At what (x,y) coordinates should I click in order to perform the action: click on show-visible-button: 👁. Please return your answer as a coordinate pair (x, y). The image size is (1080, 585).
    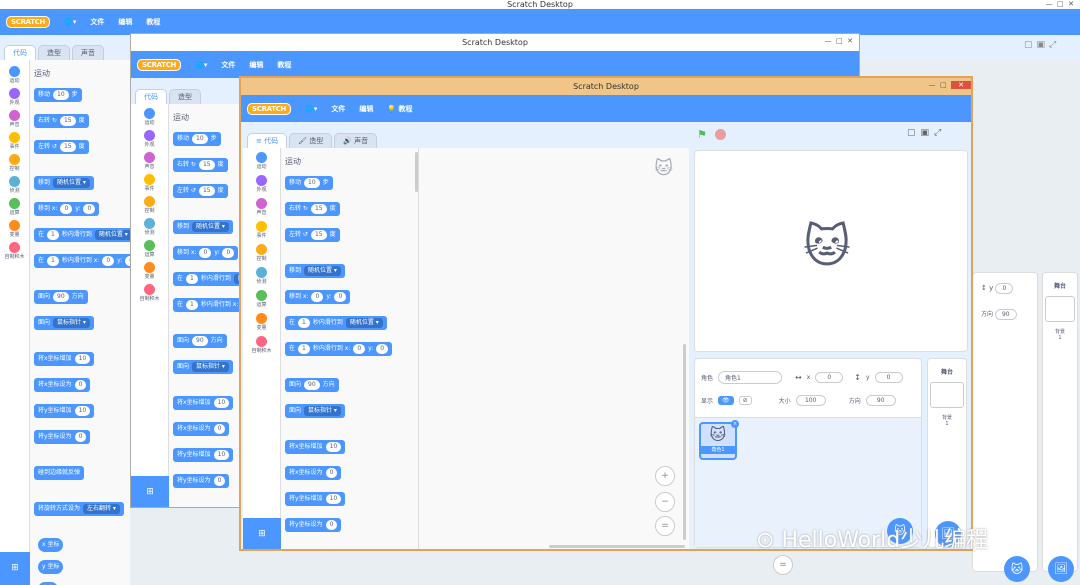
    Looking at the image, I should click on (726, 400).